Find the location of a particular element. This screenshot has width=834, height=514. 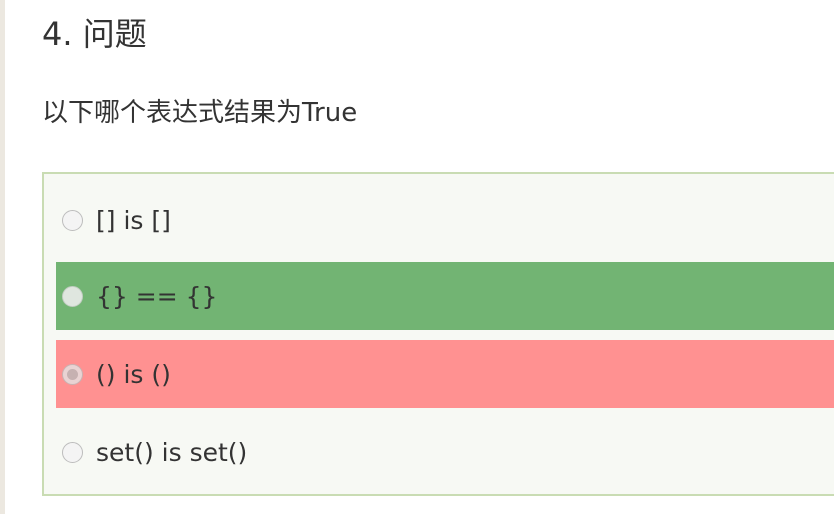

option-2-correct: {} == {} is located at coordinates (445, 296).